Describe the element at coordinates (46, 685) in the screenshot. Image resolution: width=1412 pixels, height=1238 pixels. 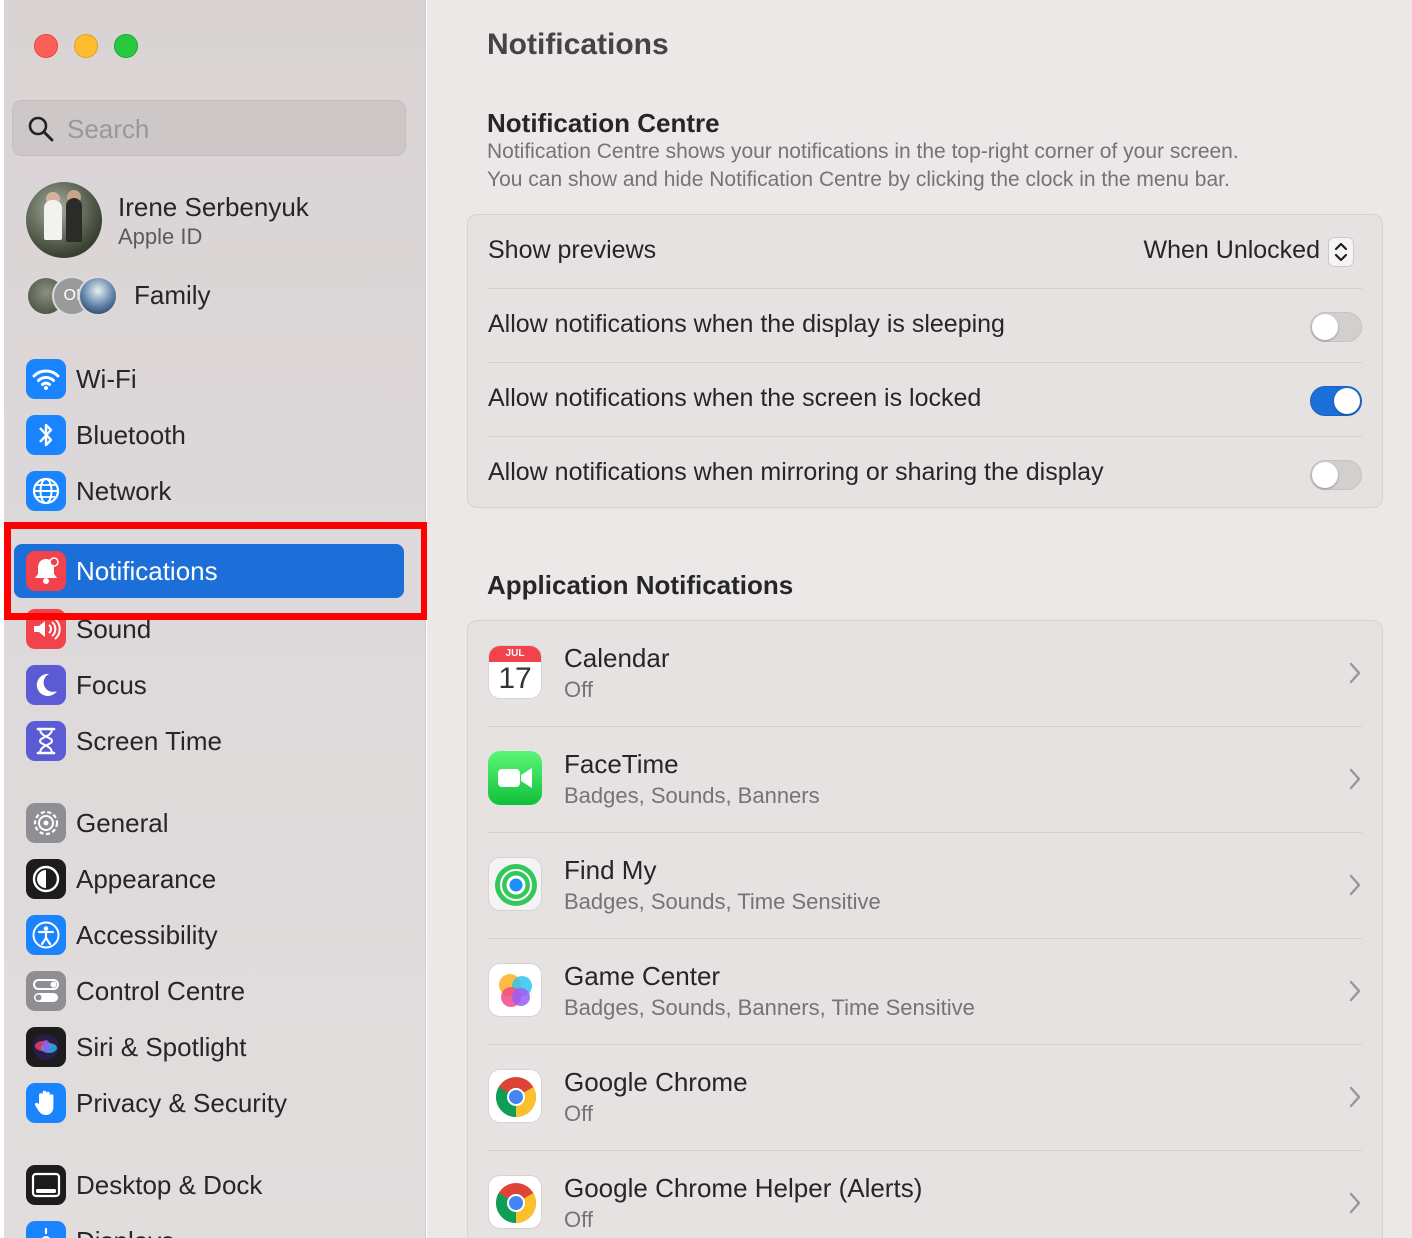
I see `moon-icon` at that location.